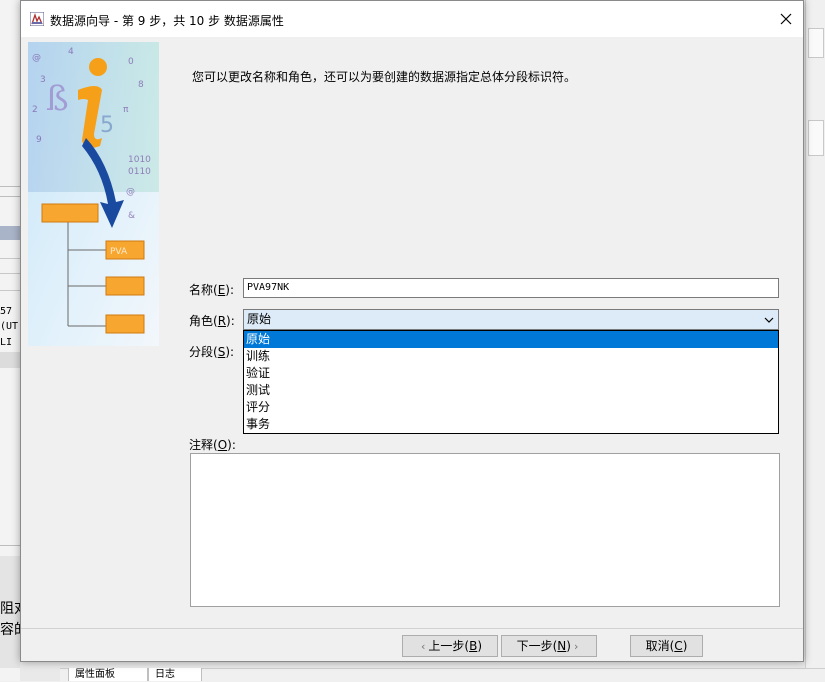 The height and width of the screenshot is (682, 825). What do you see at coordinates (576, 646) in the screenshot?
I see `chevron-right-icon: ›` at bounding box center [576, 646].